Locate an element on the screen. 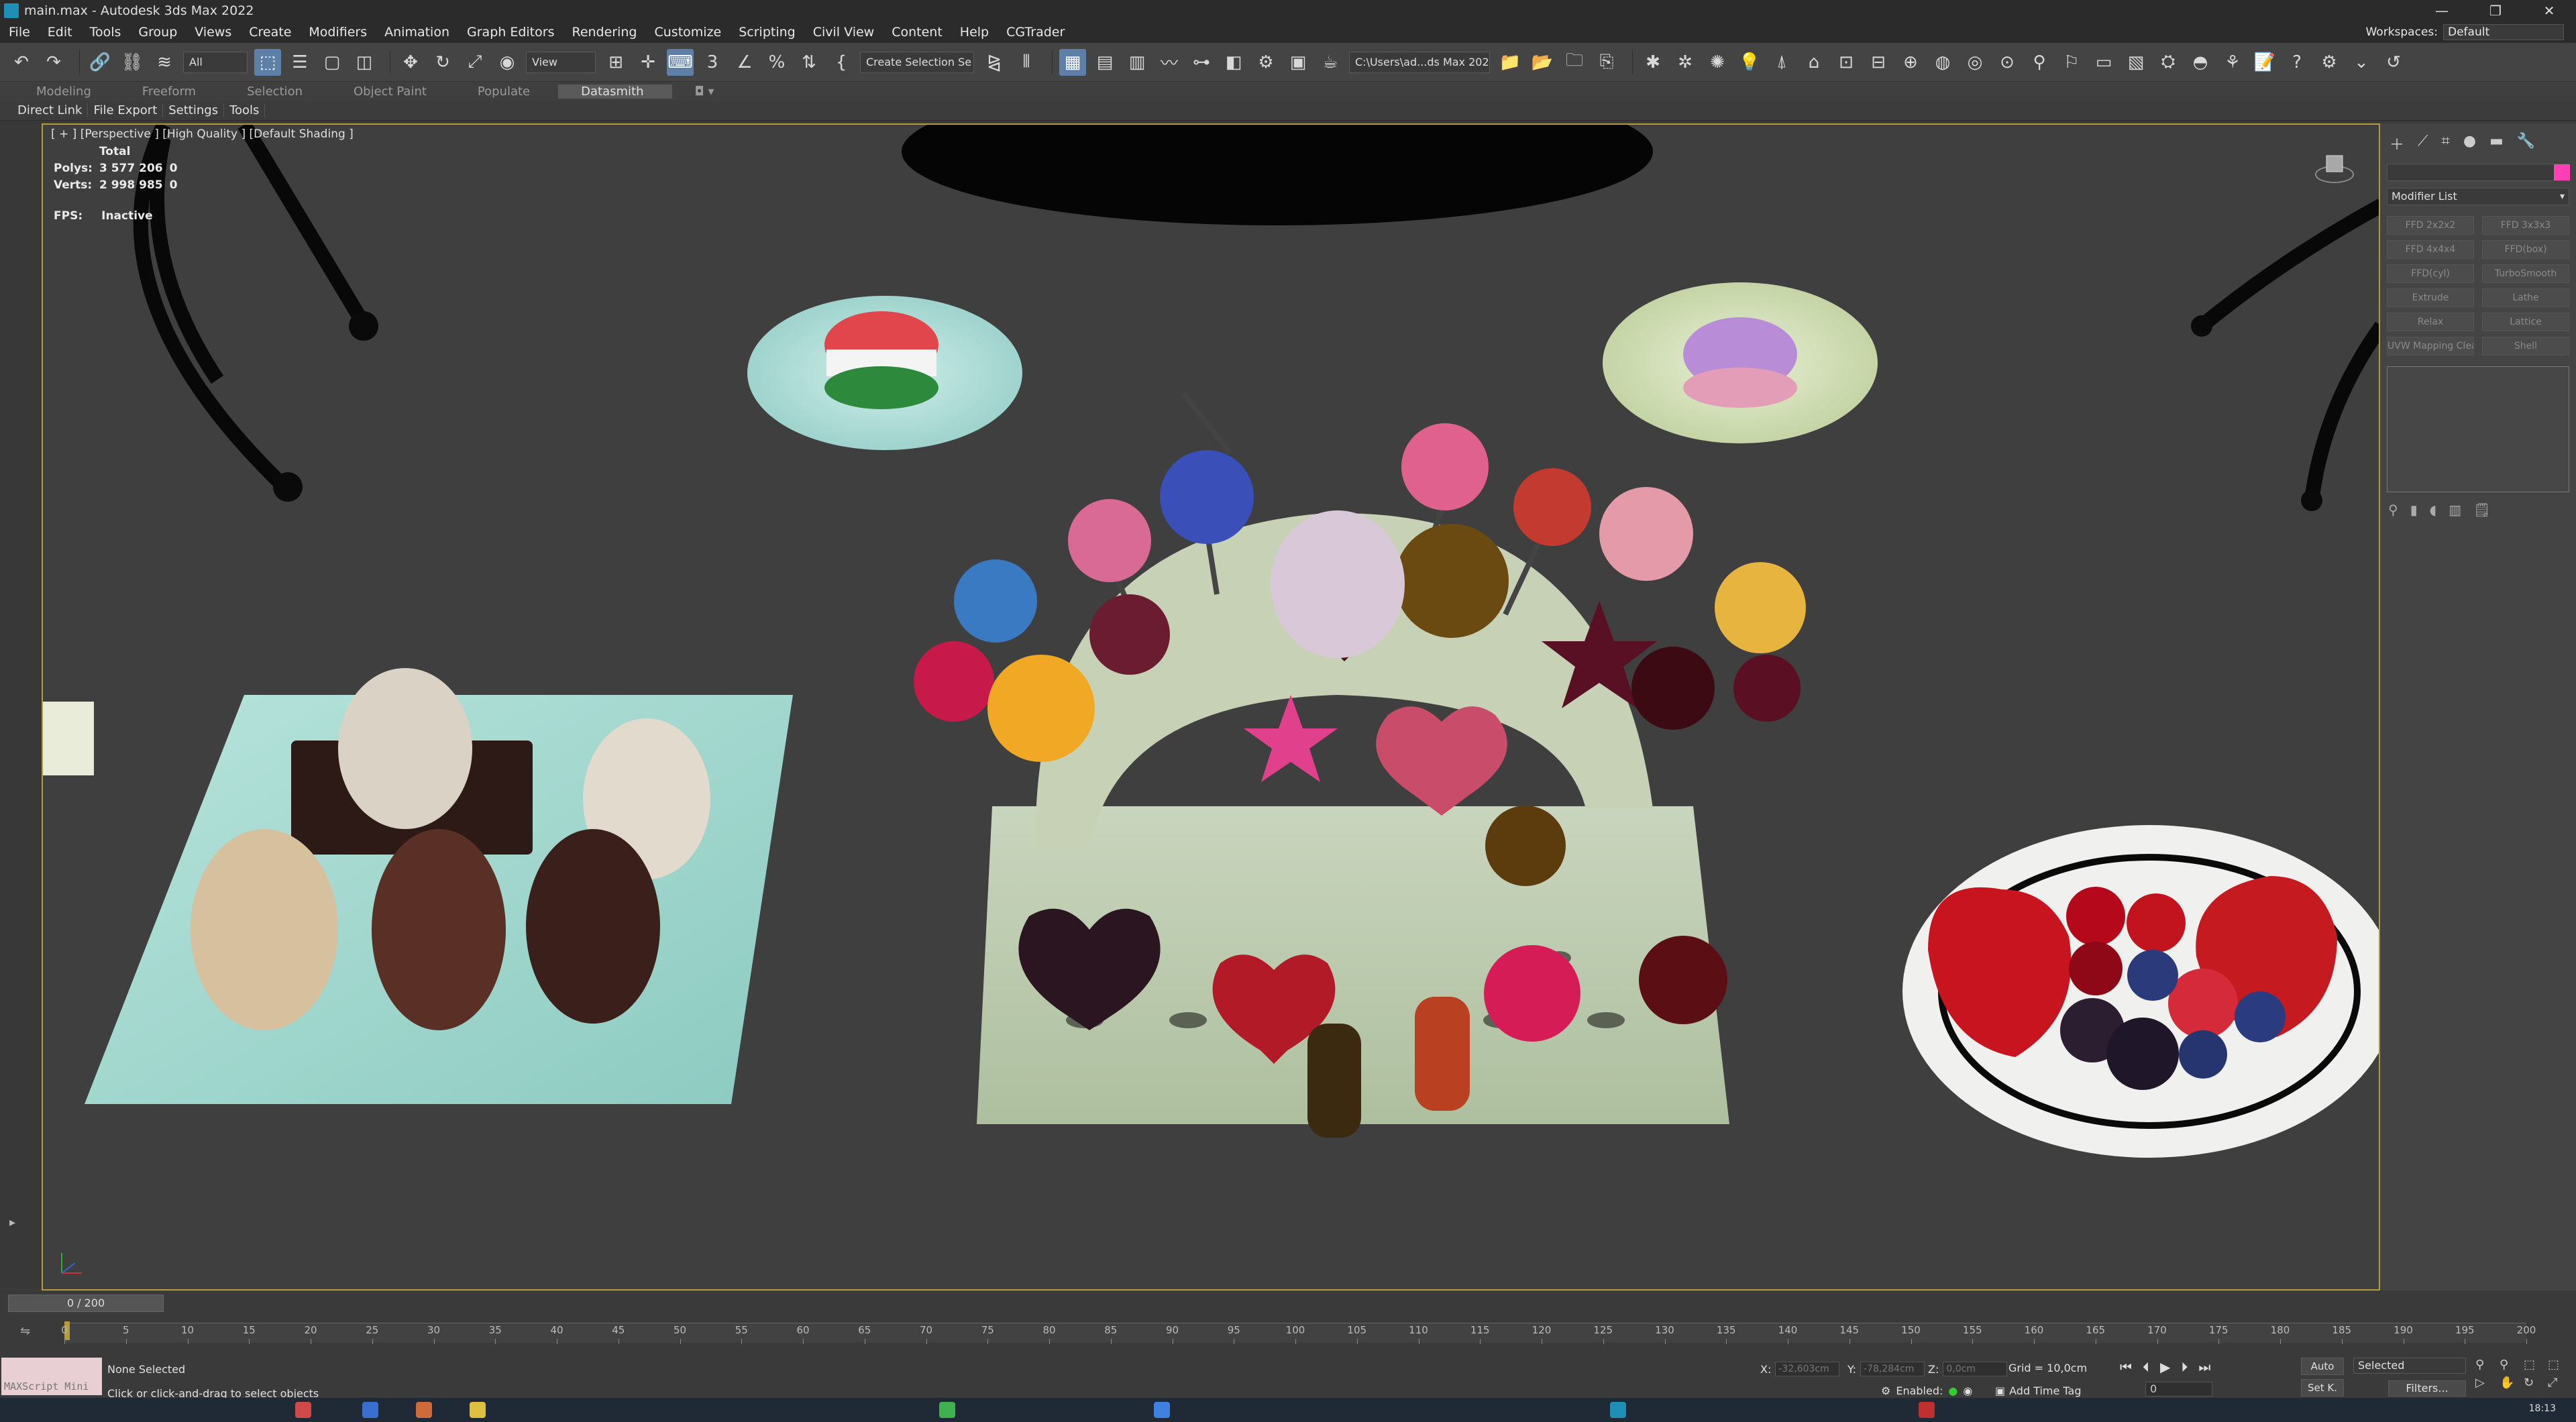 The width and height of the screenshot is (2576, 1422). plugin-icon-2: ✲ is located at coordinates (1685, 62).